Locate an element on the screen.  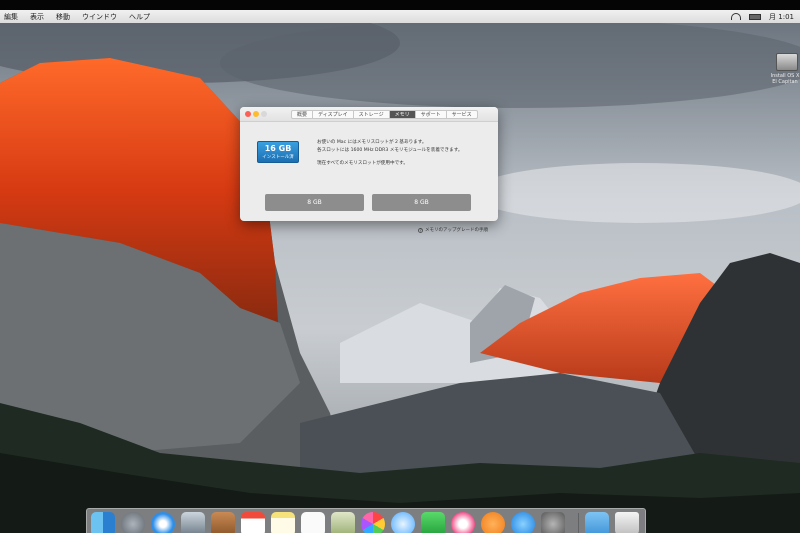
menu-clock: 月 1:01 is located at coordinates (781, 17).